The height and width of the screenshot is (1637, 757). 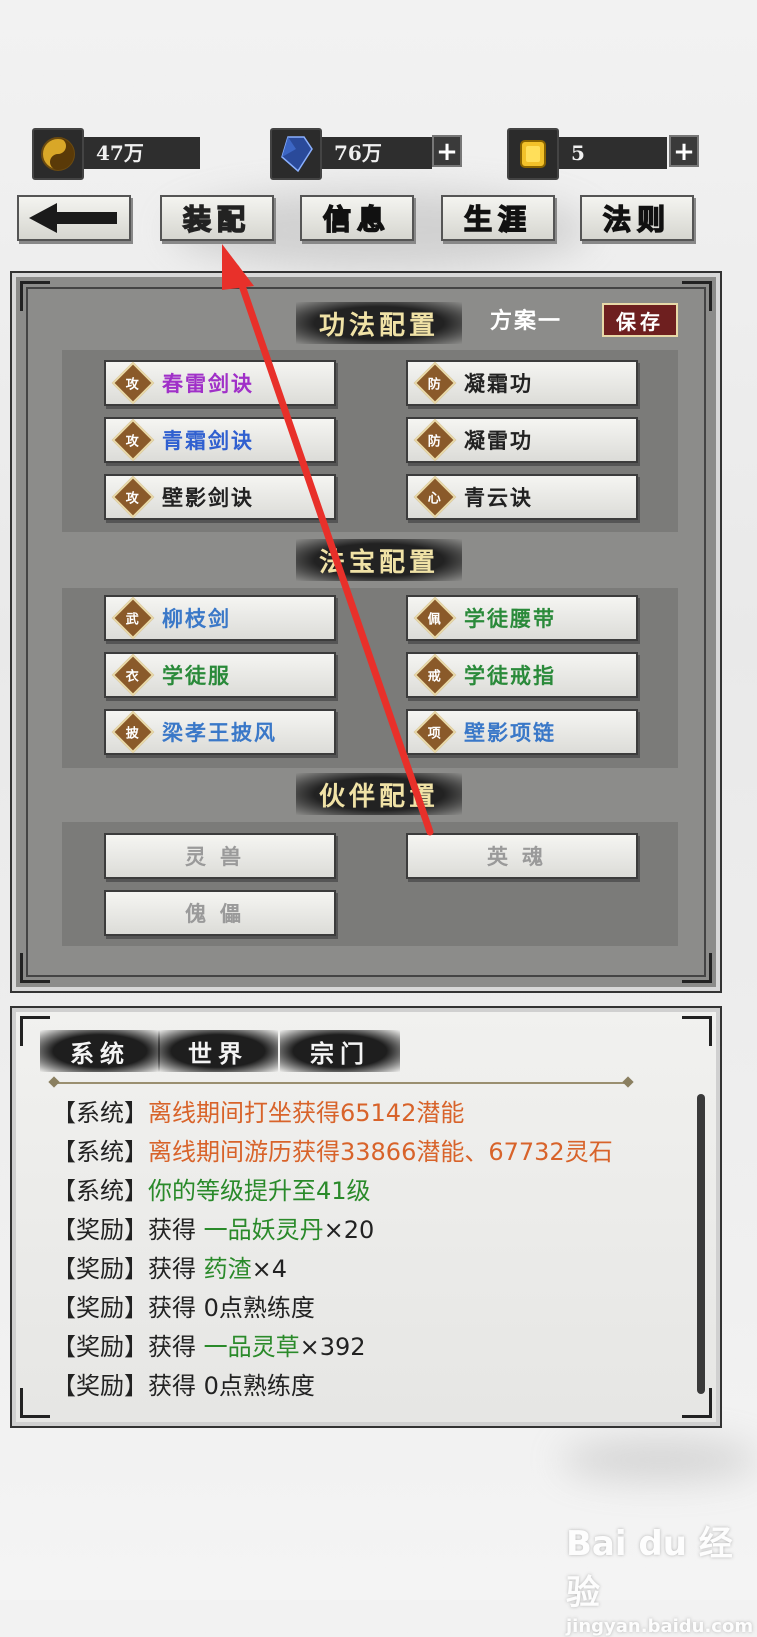 What do you see at coordinates (328, 540) in the screenshot?
I see `annotation-arrow` at bounding box center [328, 540].